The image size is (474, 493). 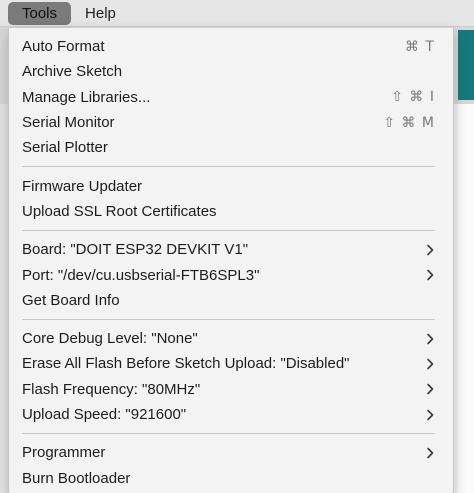 What do you see at coordinates (119, 211) in the screenshot?
I see `menu-item-label: Upload SSL Root Certificates` at bounding box center [119, 211].